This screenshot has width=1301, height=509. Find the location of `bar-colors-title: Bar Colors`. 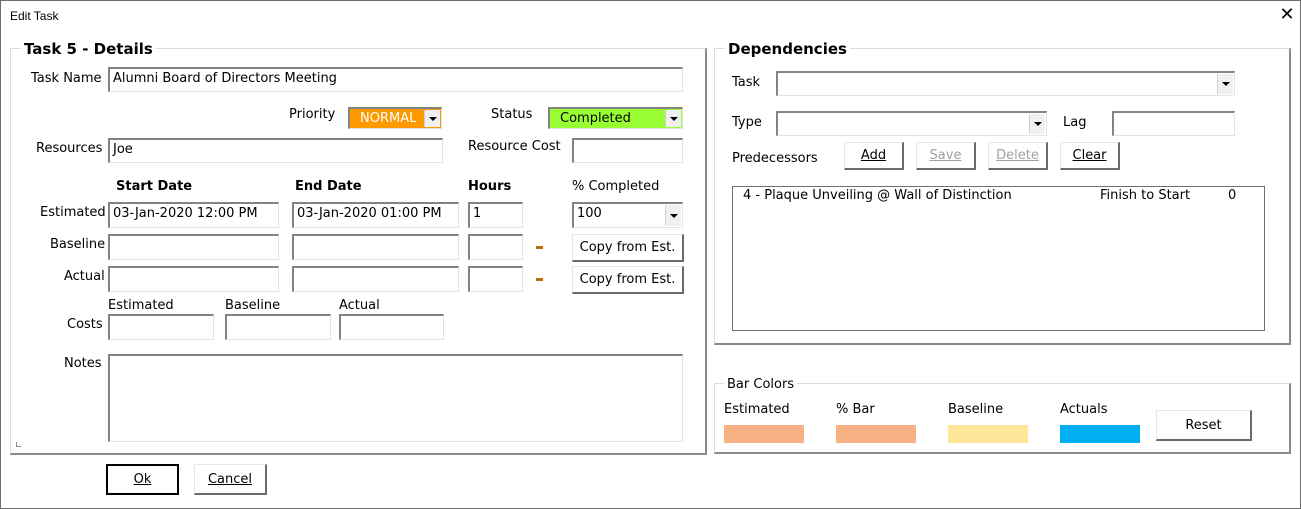

bar-colors-title: Bar Colors is located at coordinates (761, 384).